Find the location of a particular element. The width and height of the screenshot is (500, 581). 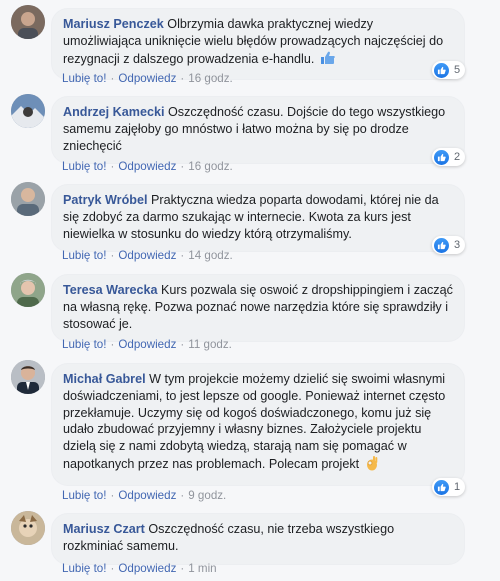

ok-hand-emoji-icon is located at coordinates (372, 465).